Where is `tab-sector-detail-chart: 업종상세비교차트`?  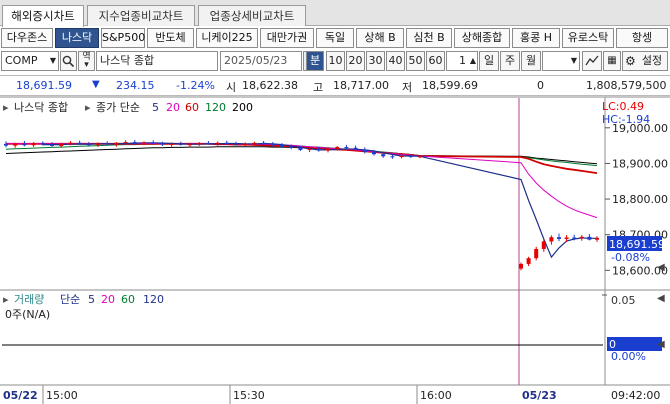
tab-sector-detail-chart: 업종상세비교차트 is located at coordinates (252, 15).